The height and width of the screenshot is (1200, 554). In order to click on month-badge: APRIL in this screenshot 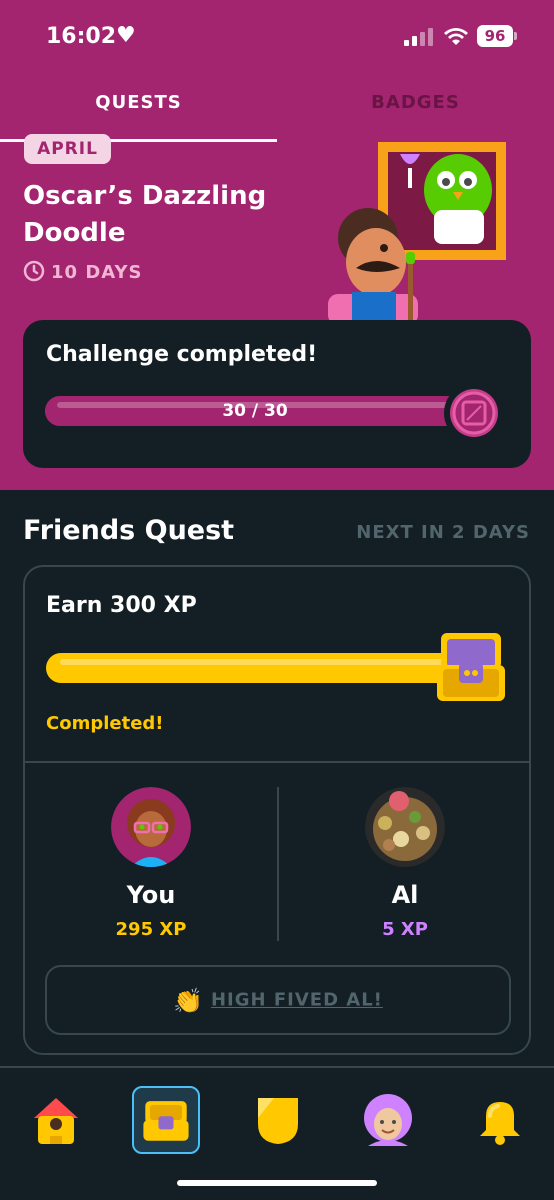, I will do `click(67, 149)`.